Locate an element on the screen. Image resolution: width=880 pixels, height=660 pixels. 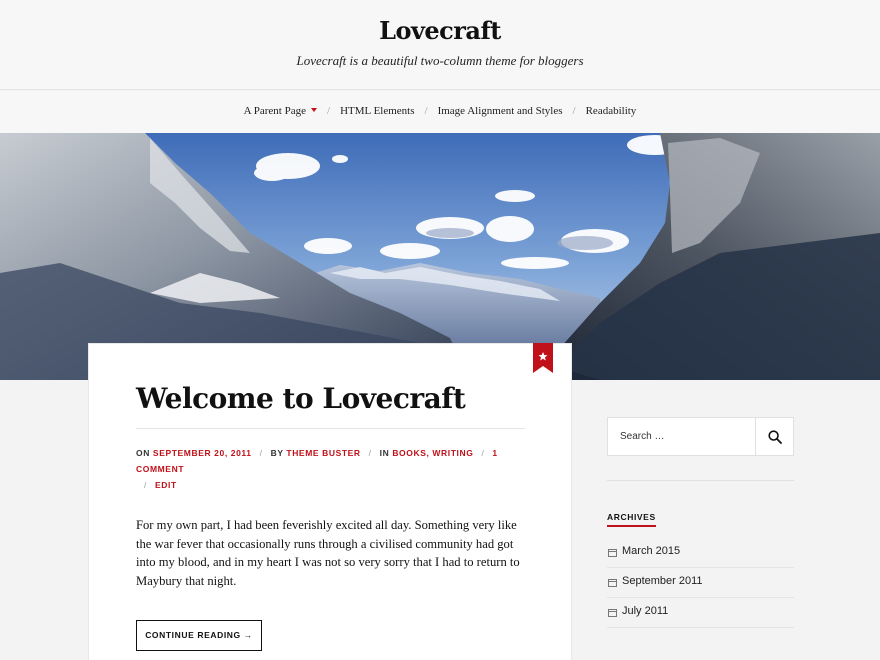
archive-link-march-2015: March 2015 is located at coordinates (700, 553).